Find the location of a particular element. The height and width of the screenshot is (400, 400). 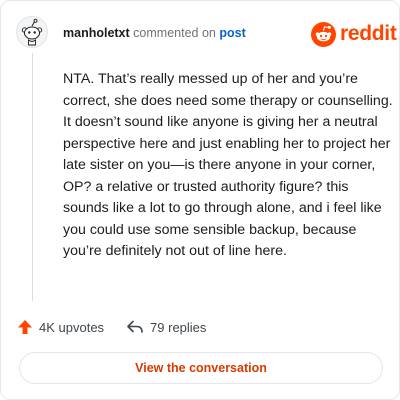

replies-button: 79 replies is located at coordinates (166, 327).